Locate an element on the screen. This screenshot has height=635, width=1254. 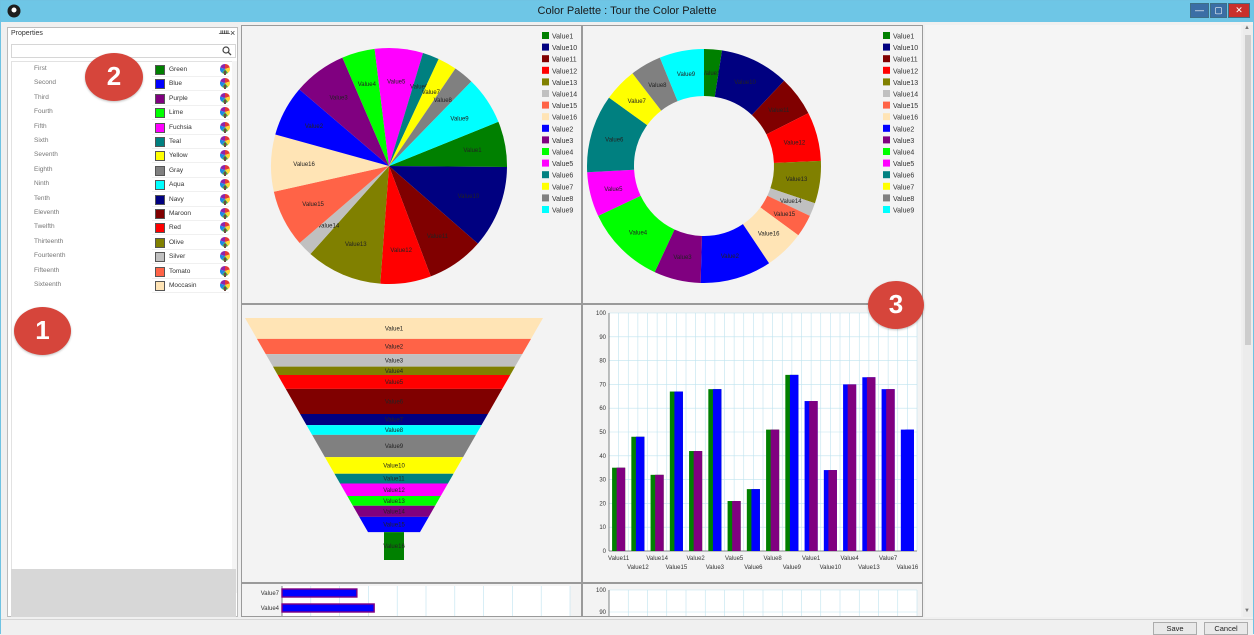
property-row: Ninth Aqua is located at coordinates (123, 185).